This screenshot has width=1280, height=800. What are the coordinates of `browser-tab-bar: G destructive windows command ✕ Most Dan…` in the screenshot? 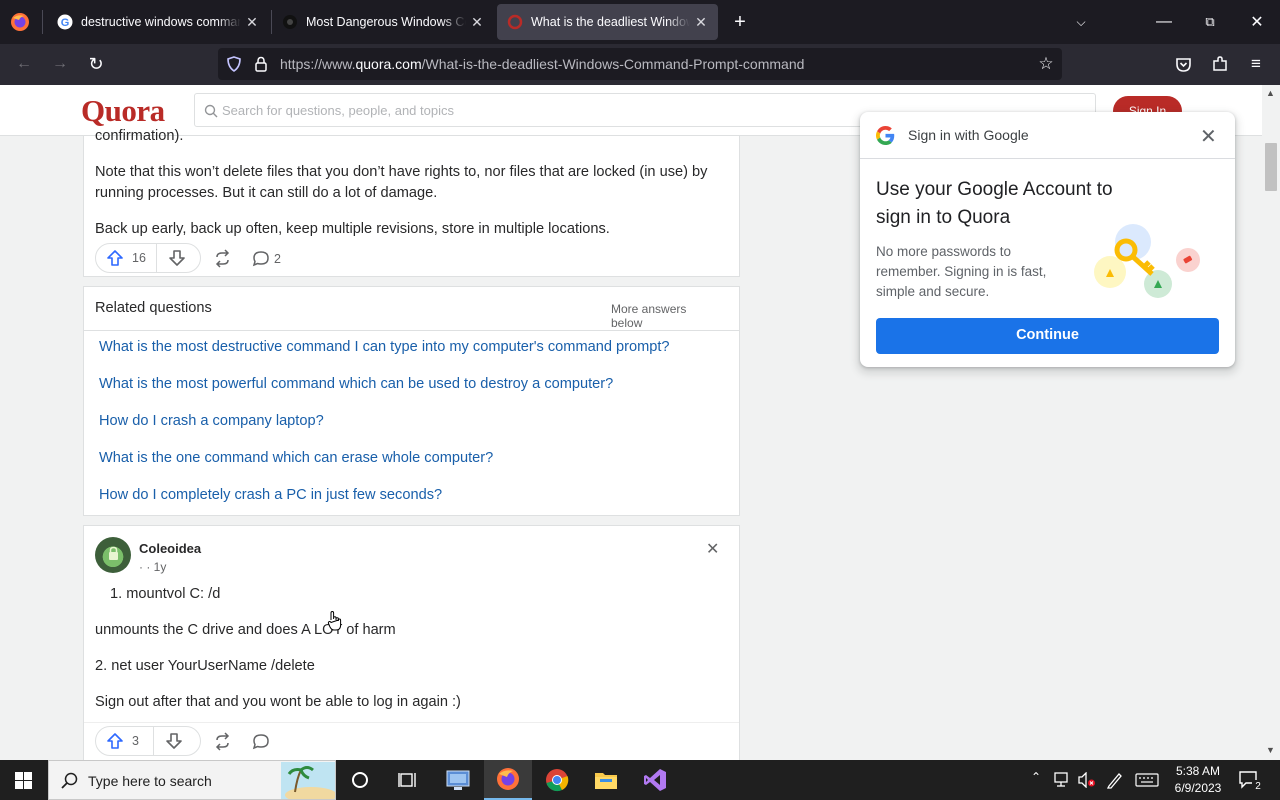 It's located at (640, 22).